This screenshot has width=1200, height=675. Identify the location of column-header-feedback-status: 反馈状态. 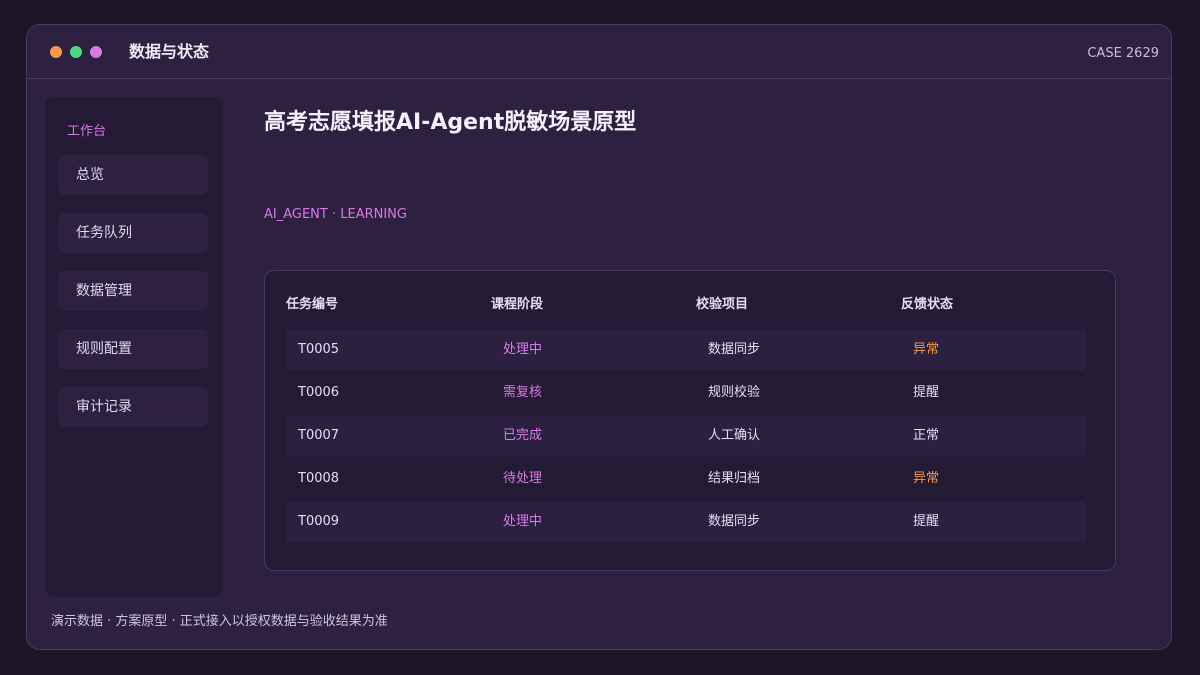
(927, 304).